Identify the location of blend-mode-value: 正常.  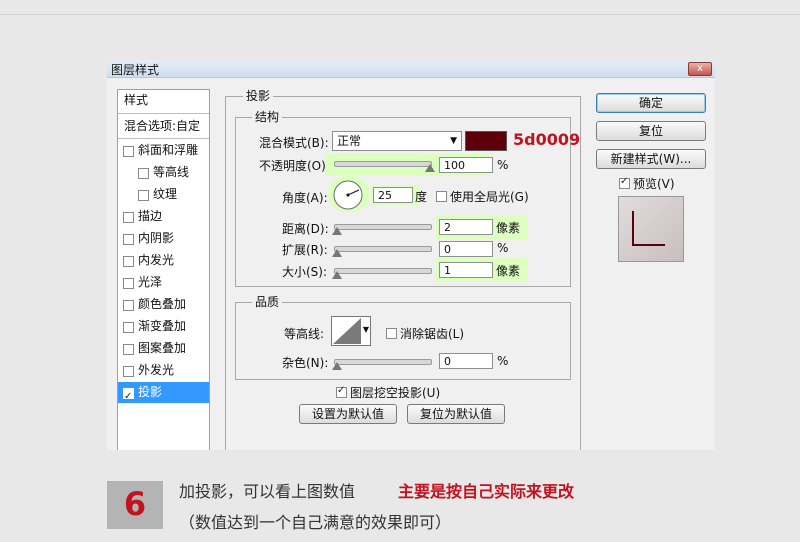
(349, 141).